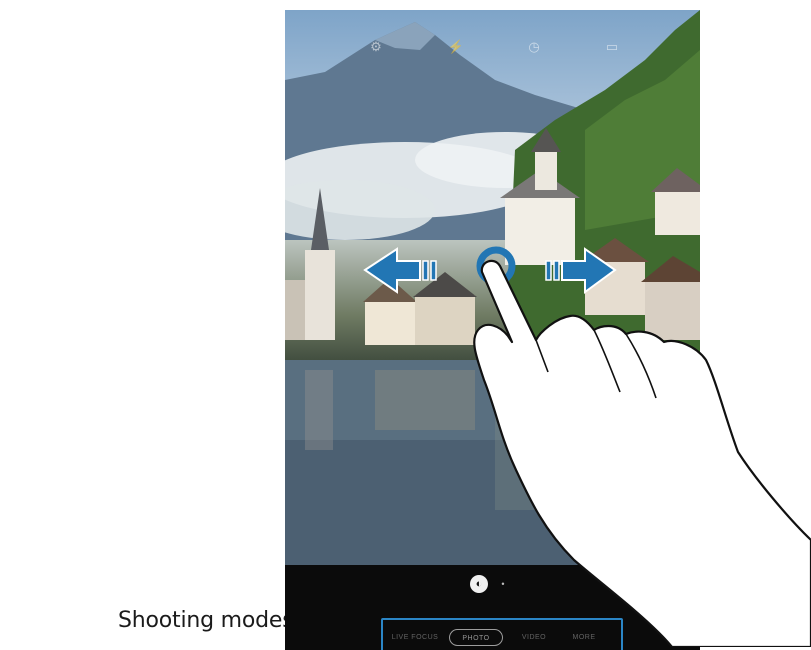 Image resolution: width=811 pixels, height=650 pixels. What do you see at coordinates (400, 270) in the screenshot?
I see `swipe-left-arrow-icon` at bounding box center [400, 270].